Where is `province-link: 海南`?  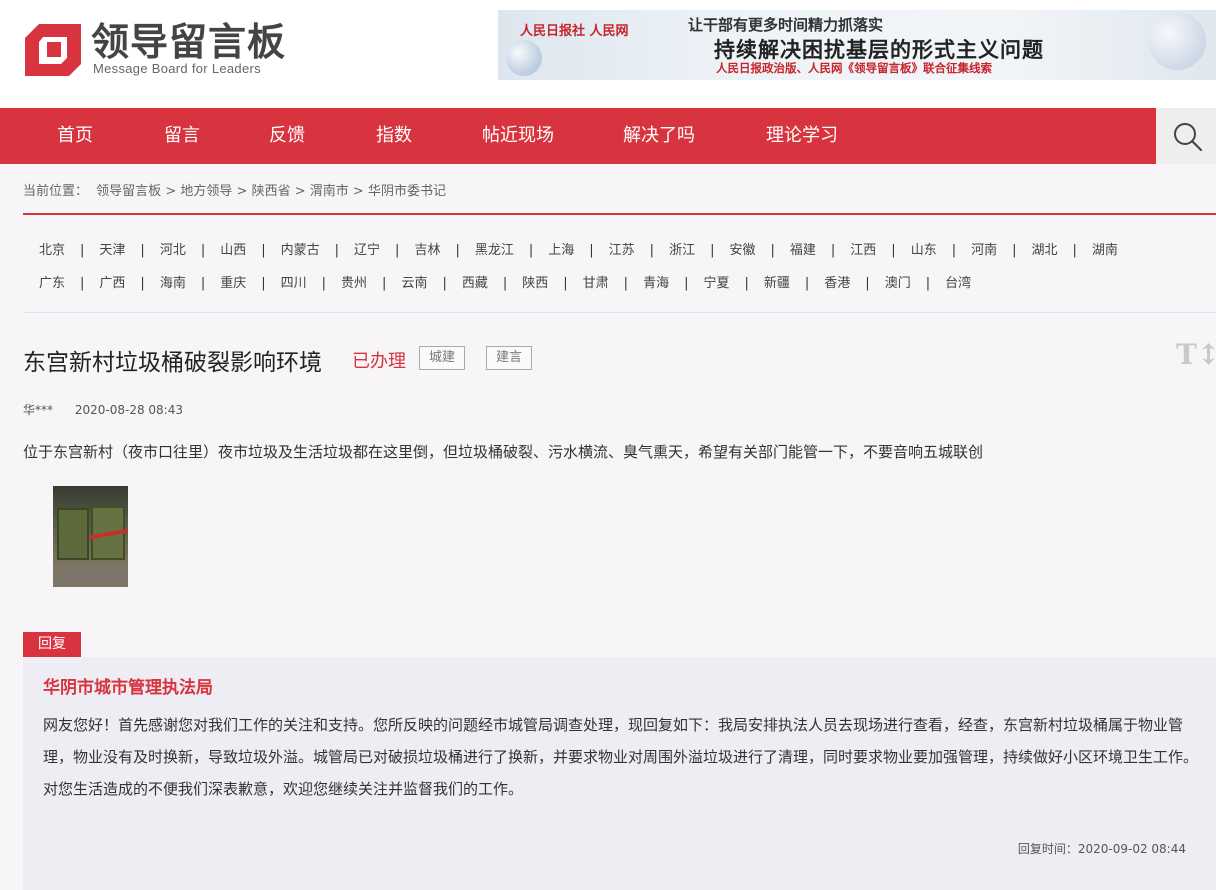
province-link: 海南 is located at coordinates (173, 281).